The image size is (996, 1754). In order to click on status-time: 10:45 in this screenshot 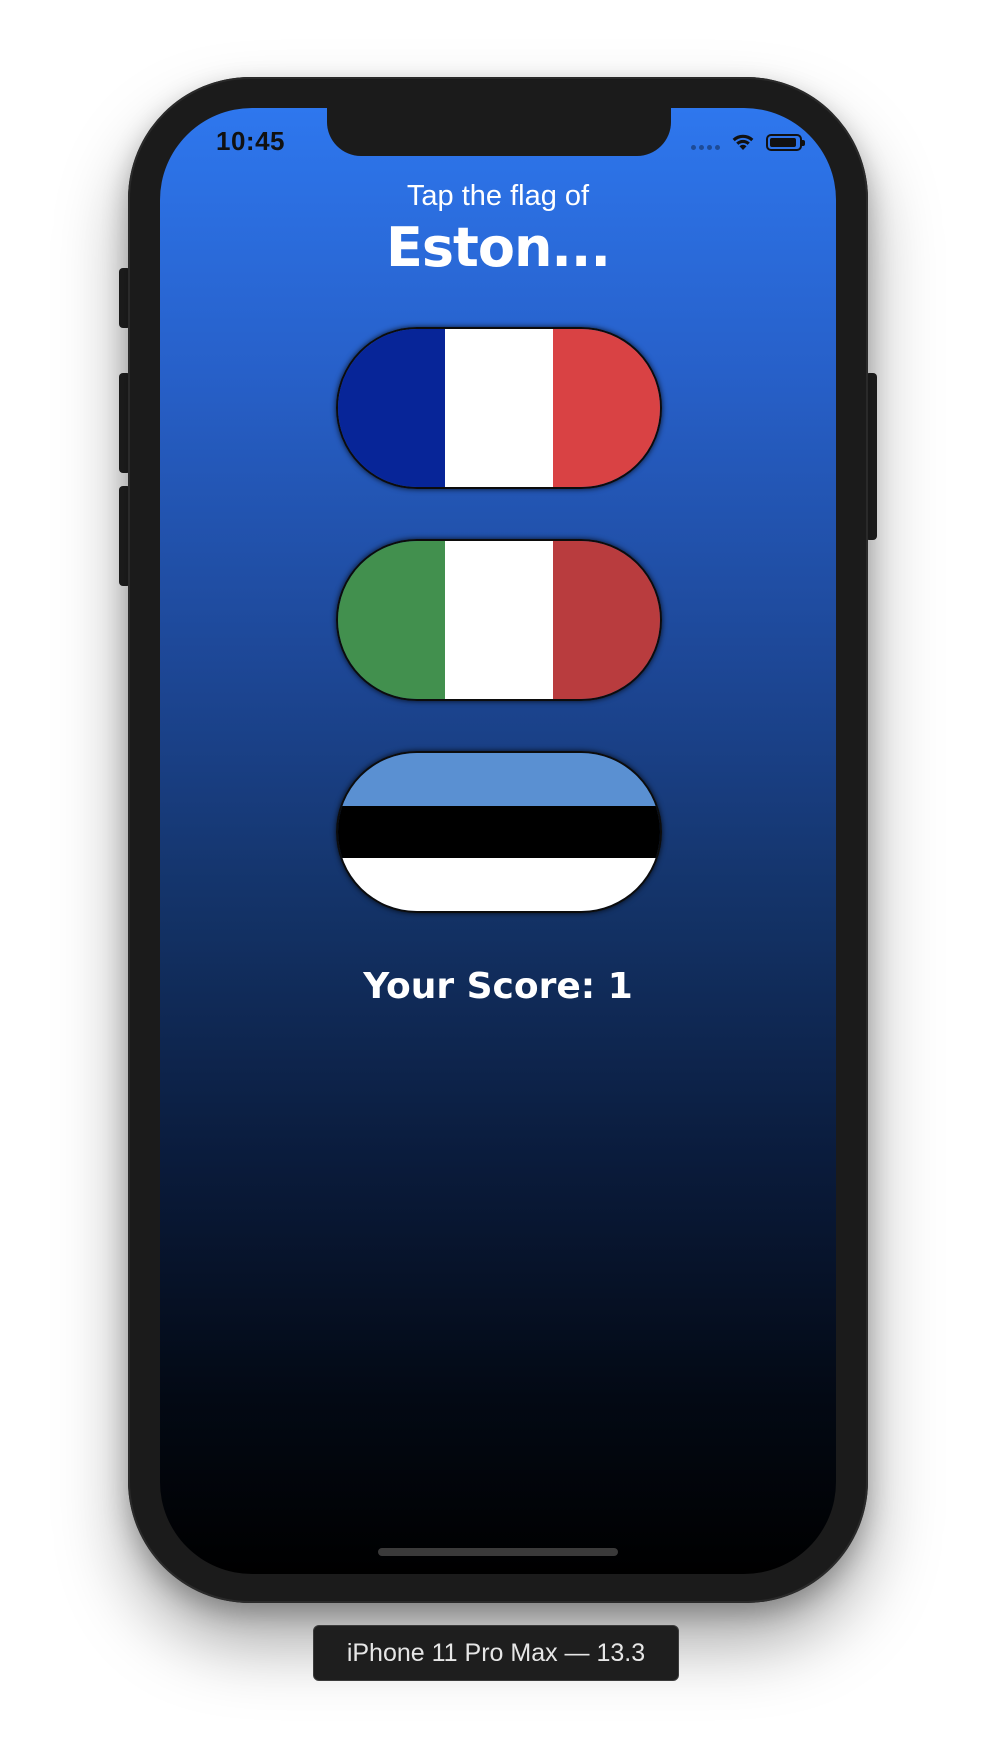, I will do `click(250, 141)`.